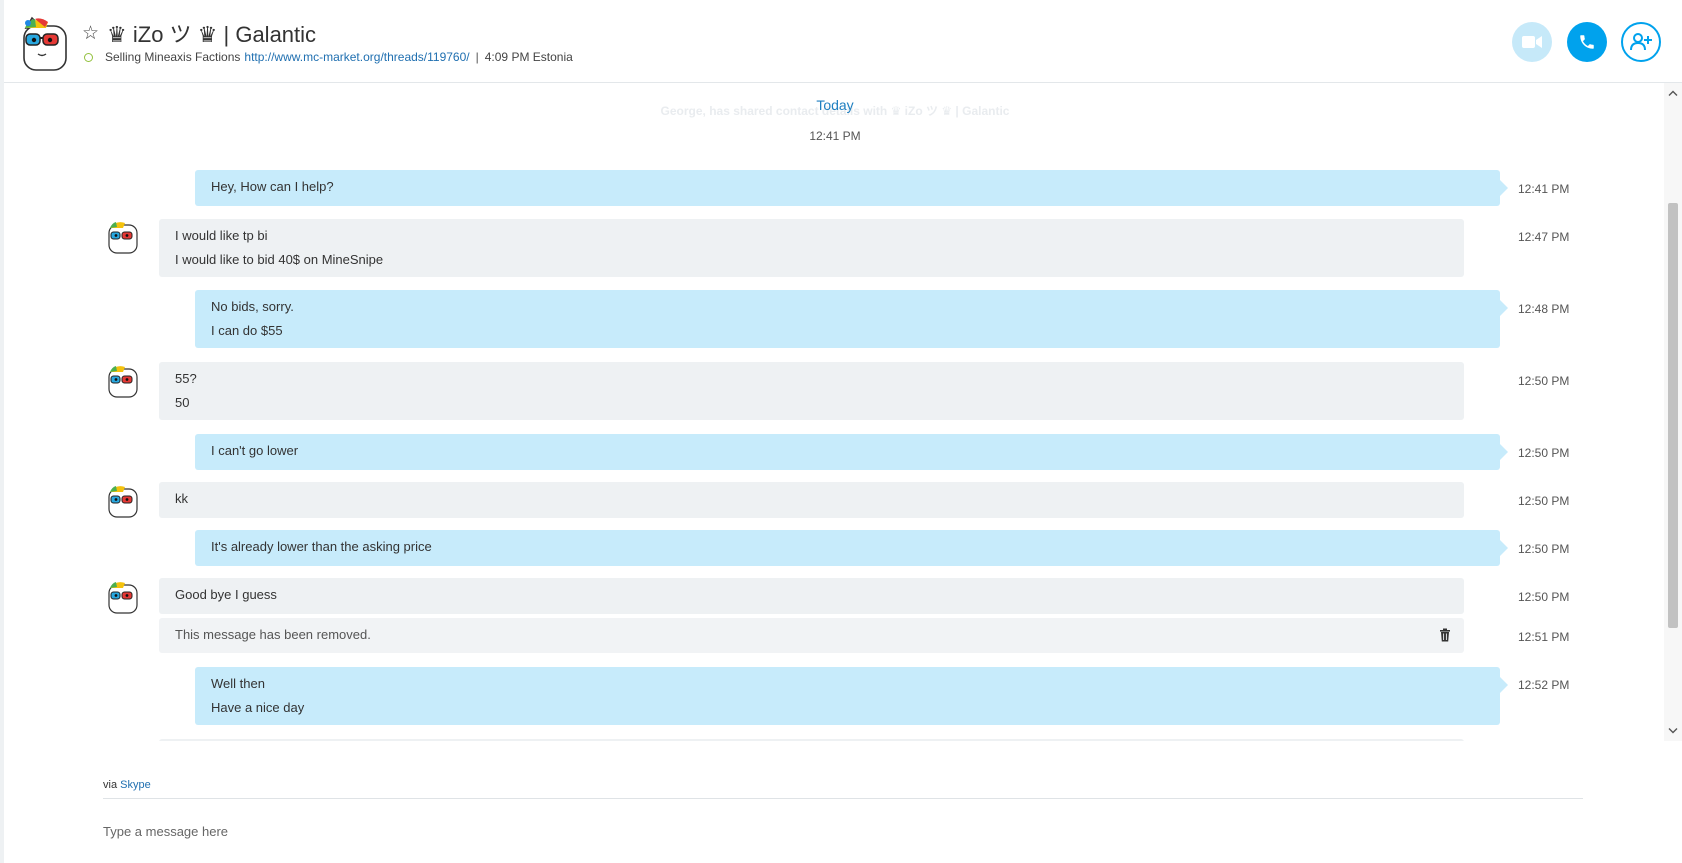 The height and width of the screenshot is (863, 1682). Describe the element at coordinates (528, 57) in the screenshot. I see `contact-local-time: 4:09 PM Estonia` at that location.